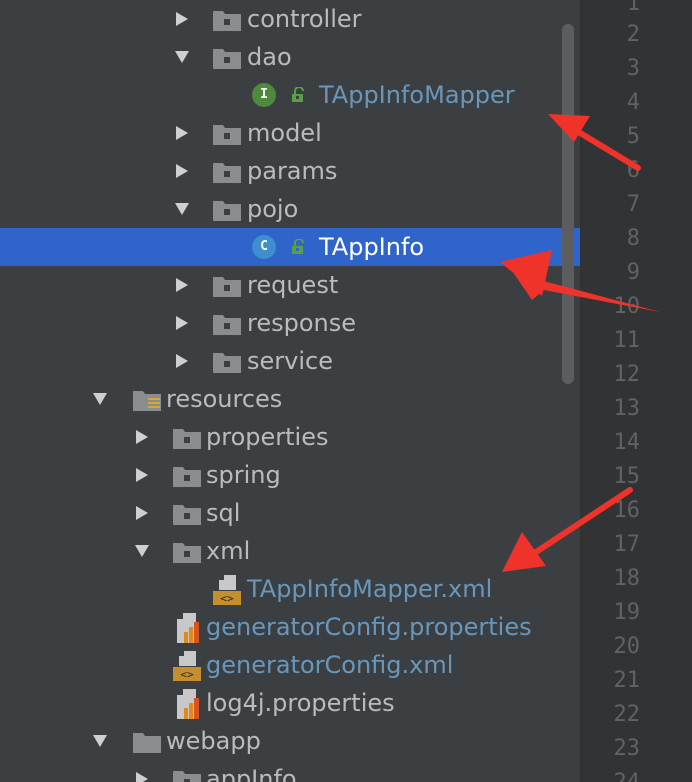  I want to click on line-number: 18, so click(627, 578).